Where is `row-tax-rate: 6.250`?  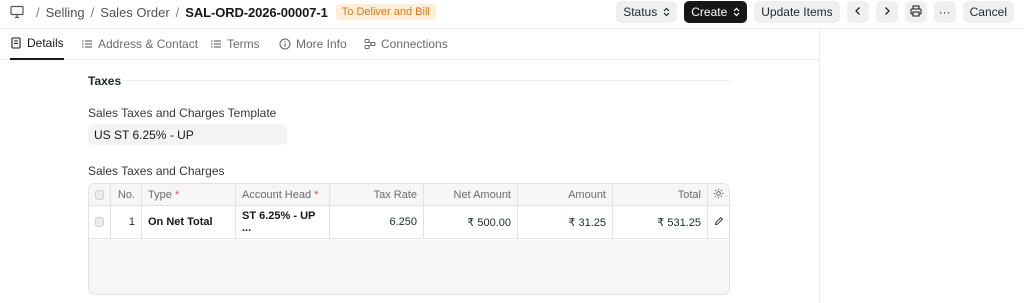
row-tax-rate: 6.250 is located at coordinates (377, 222).